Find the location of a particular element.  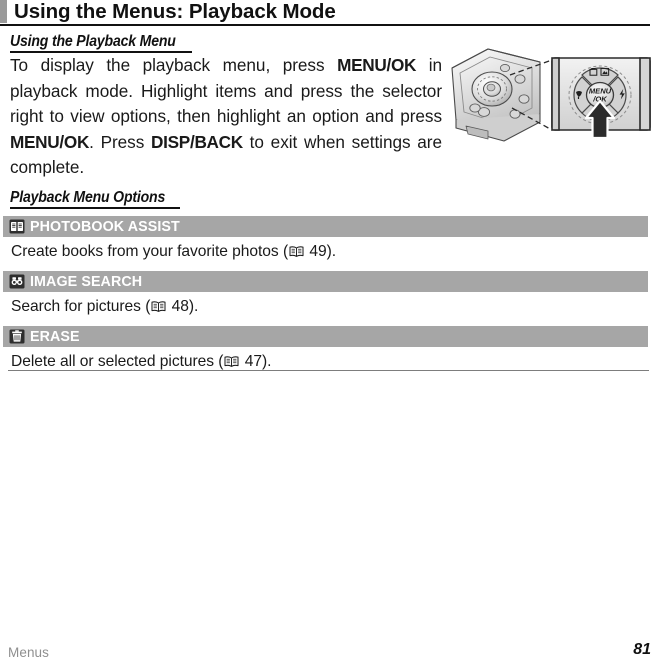

chapter-header: Using the Menus: Playback Mode is located at coordinates (328, 13).